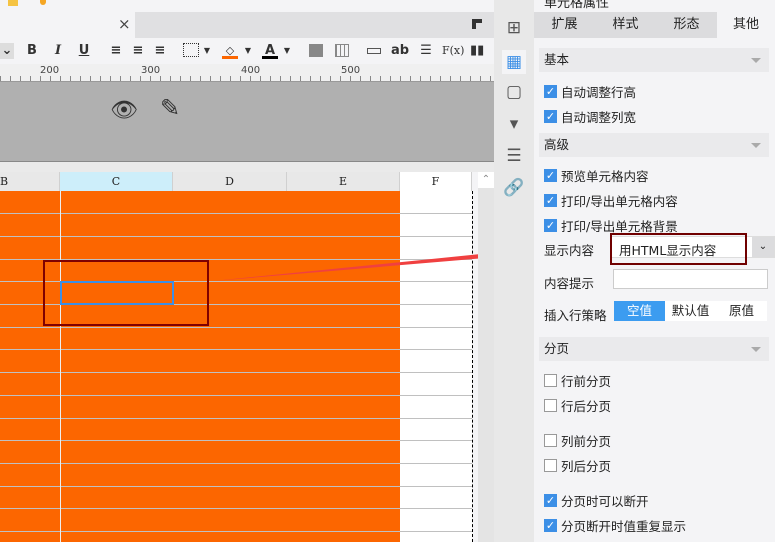 The width and height of the screenshot is (775, 542). I want to click on checkbox-page-after-col: 列后分页, so click(577, 465).